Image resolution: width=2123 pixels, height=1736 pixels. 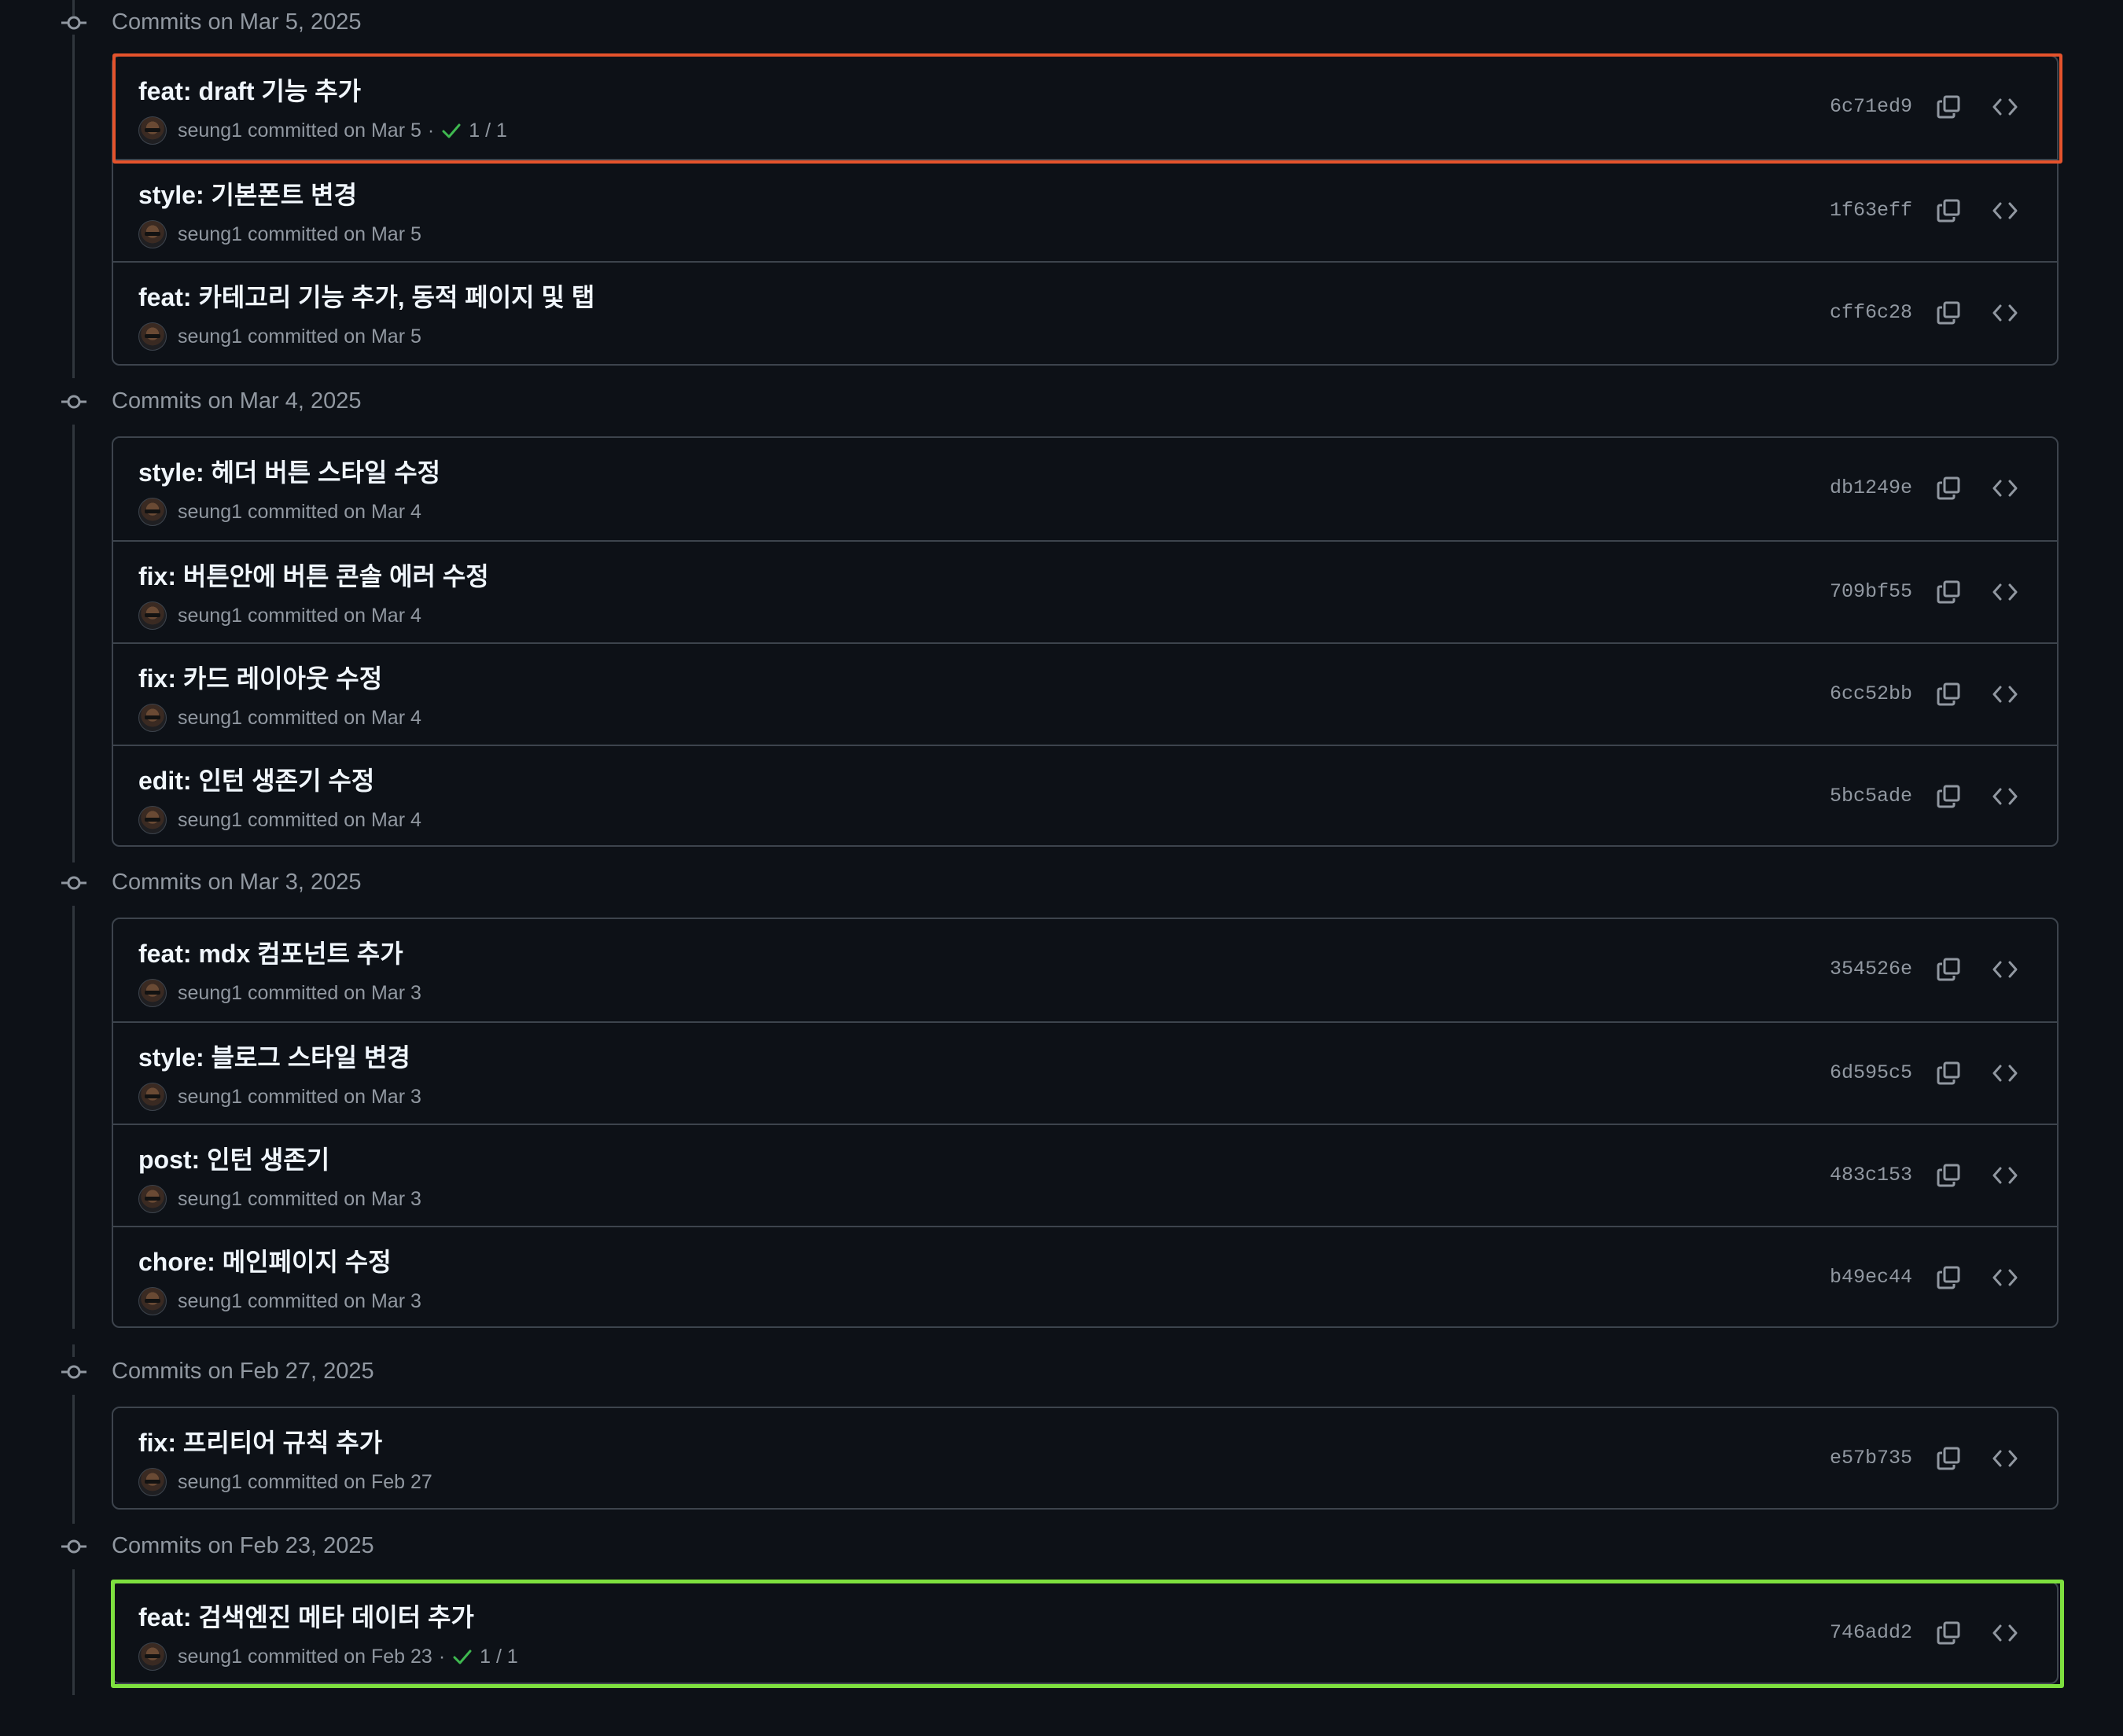 What do you see at coordinates (289, 473) in the screenshot?
I see `commit-message-link: style: 헤더 버튼 스타일 수정` at bounding box center [289, 473].